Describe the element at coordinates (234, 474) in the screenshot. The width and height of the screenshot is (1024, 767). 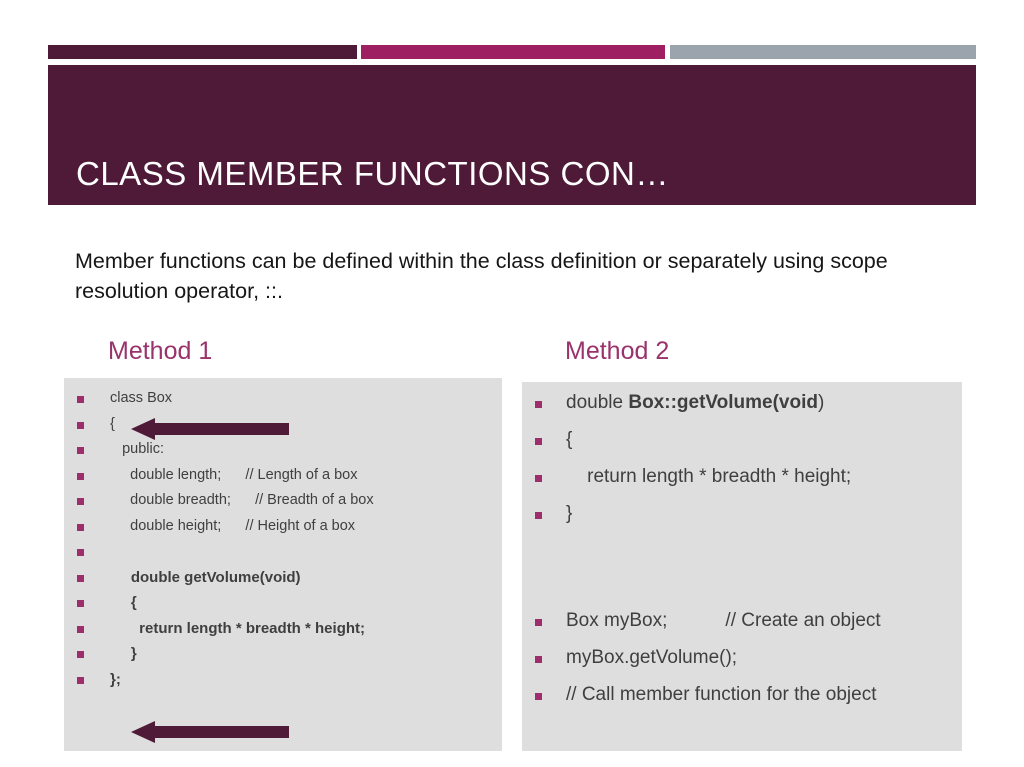
I see `code-line: double length; // Length of a box` at that location.